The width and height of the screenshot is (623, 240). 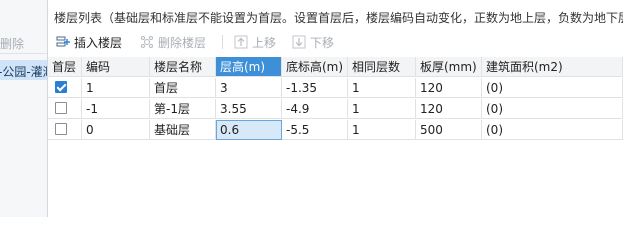 What do you see at coordinates (116, 109) in the screenshot?
I see `code-cell: -1` at bounding box center [116, 109].